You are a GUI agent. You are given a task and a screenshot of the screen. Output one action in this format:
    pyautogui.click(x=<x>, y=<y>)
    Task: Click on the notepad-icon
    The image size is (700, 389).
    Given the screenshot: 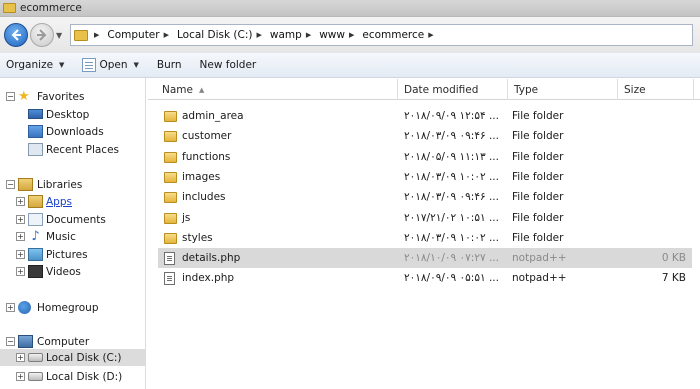 What is the action you would take?
    pyautogui.click(x=89, y=65)
    